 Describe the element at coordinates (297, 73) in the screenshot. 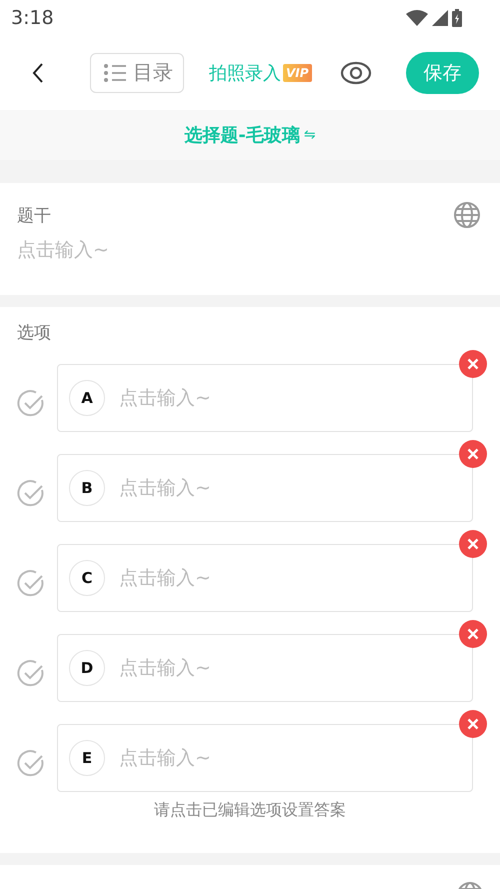

I see `vip-badge: VIP` at that location.